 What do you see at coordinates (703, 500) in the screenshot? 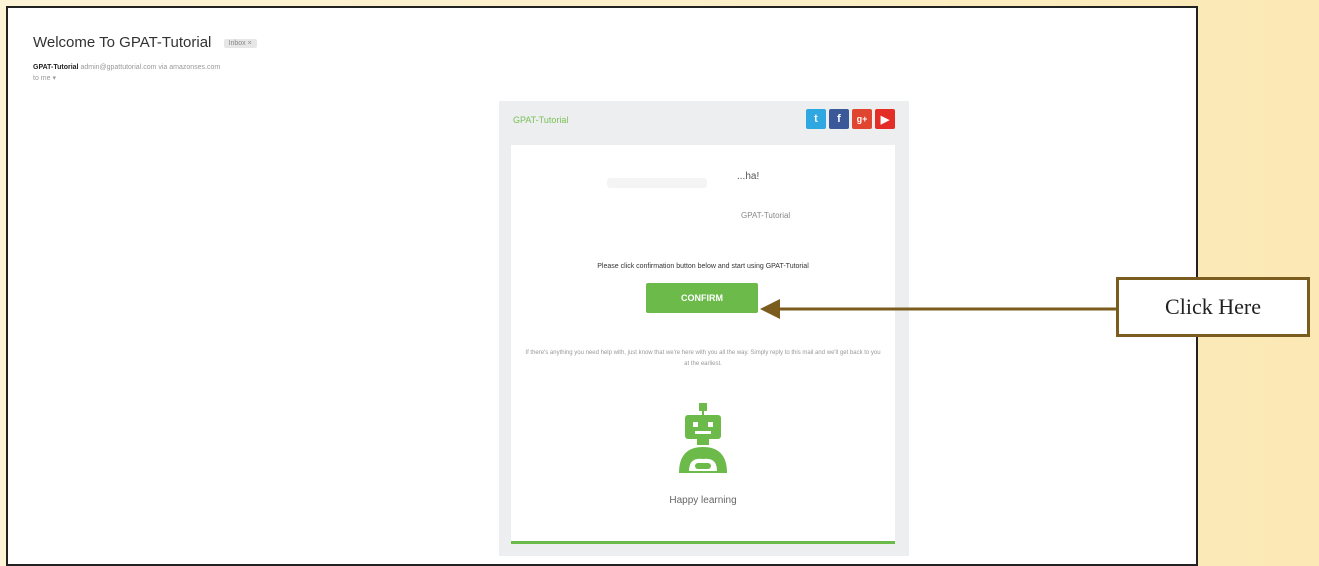
I see `closing-text: Happy learning` at bounding box center [703, 500].